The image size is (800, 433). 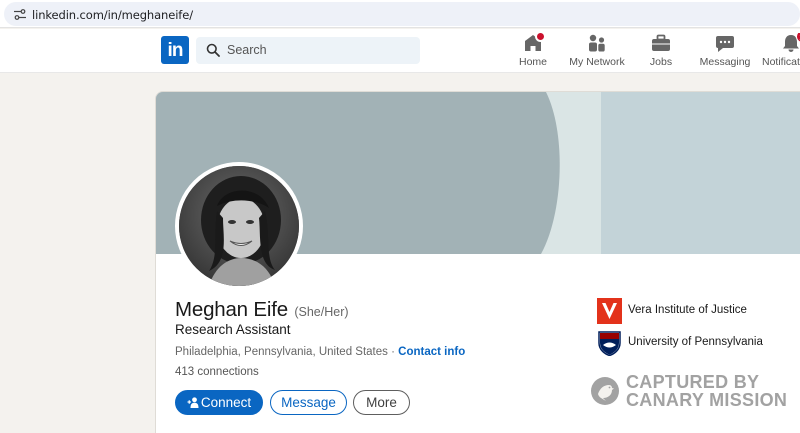 I want to click on add-person-icon, so click(x=193, y=402).